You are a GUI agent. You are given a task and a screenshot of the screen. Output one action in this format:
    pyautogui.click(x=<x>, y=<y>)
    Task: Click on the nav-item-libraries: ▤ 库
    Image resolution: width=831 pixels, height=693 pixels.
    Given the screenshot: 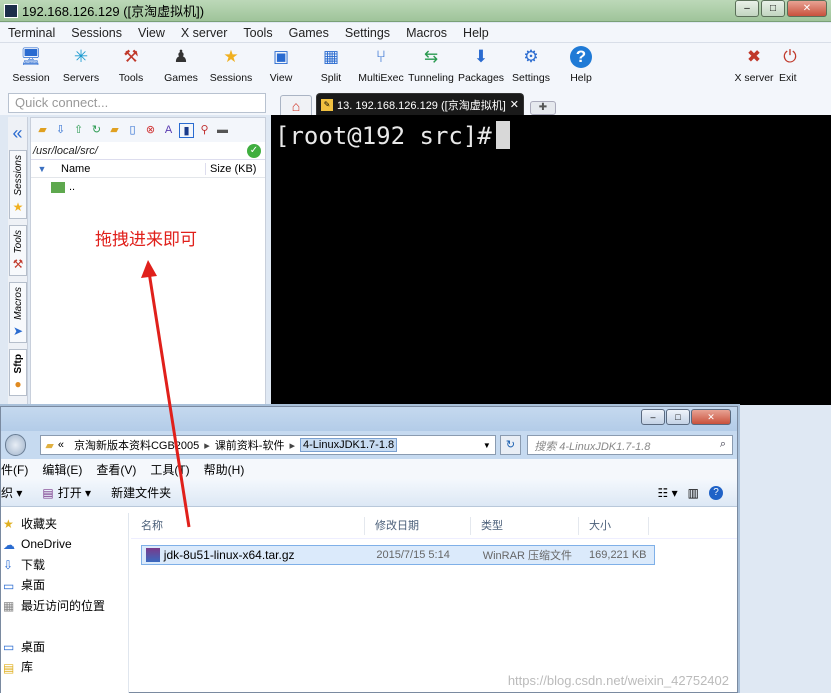 What is the action you would take?
    pyautogui.click(x=64, y=667)
    